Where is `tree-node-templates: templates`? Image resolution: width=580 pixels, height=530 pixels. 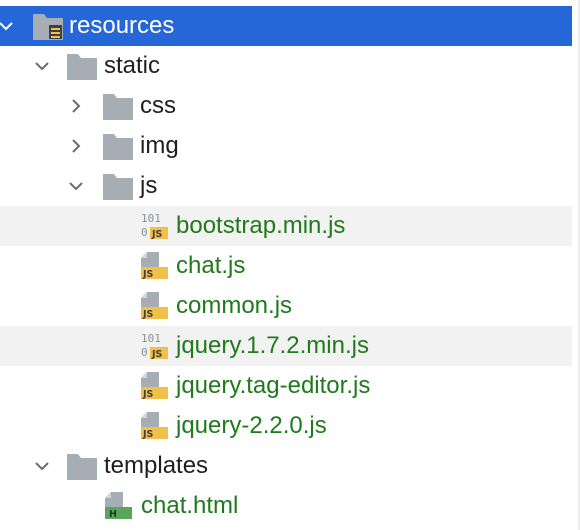 tree-node-templates: templates is located at coordinates (286, 466).